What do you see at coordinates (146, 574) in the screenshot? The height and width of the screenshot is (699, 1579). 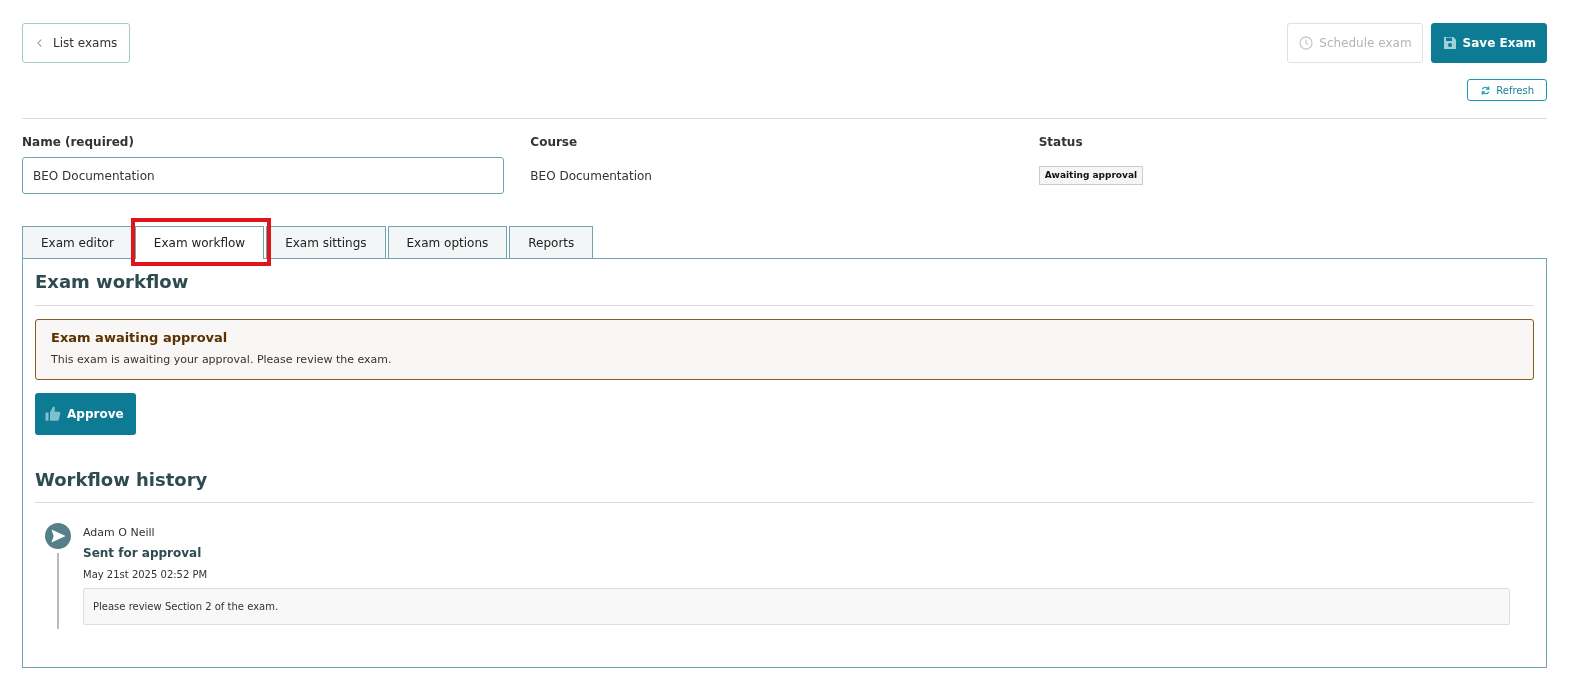 I see `event-date: May 21st 2025 02:52 PM` at bounding box center [146, 574].